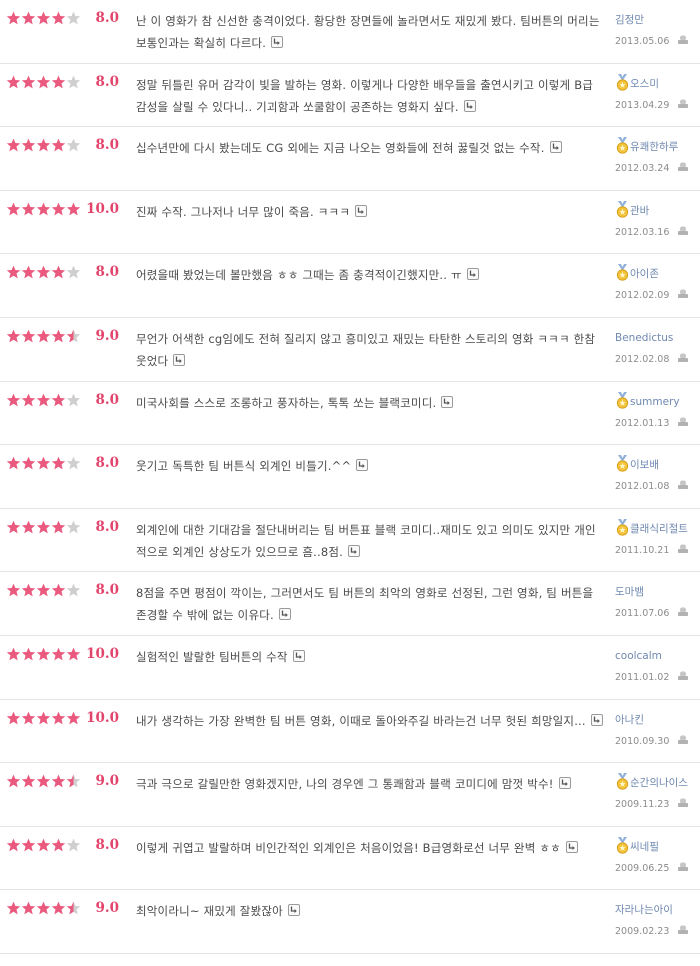 This screenshot has height=966, width=700. I want to click on review-comment: 진짜 수작. 그나저나 너무 많이 죽음. ㅋㅋㅋ, so click(371, 212).